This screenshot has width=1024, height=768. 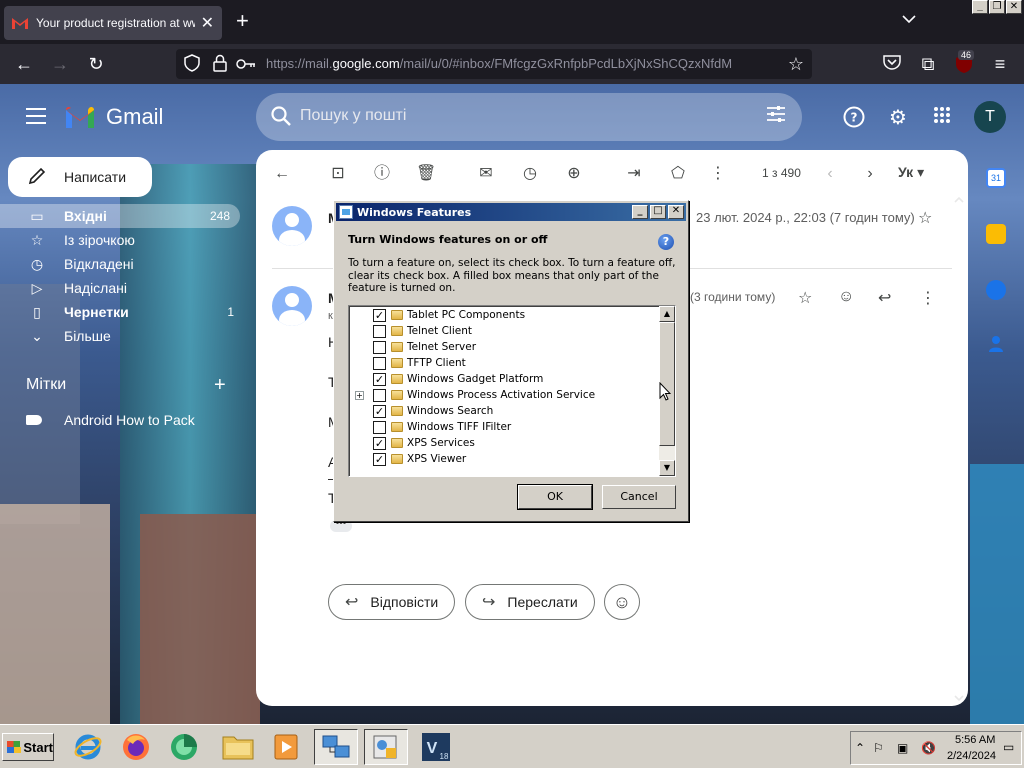 What do you see at coordinates (996, 178) in the screenshot?
I see `calendar-icon: 31` at bounding box center [996, 178].